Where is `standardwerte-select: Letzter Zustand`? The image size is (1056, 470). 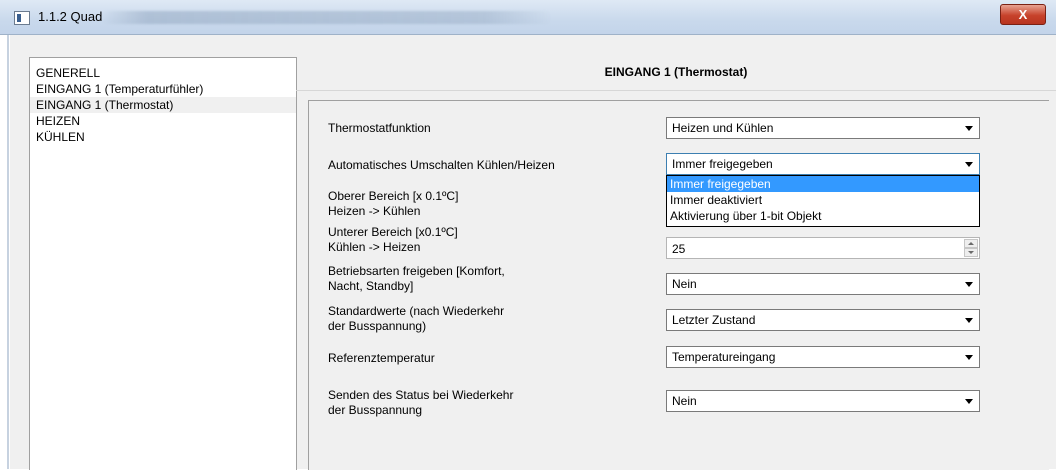
standardwerte-select: Letzter Zustand is located at coordinates (823, 320).